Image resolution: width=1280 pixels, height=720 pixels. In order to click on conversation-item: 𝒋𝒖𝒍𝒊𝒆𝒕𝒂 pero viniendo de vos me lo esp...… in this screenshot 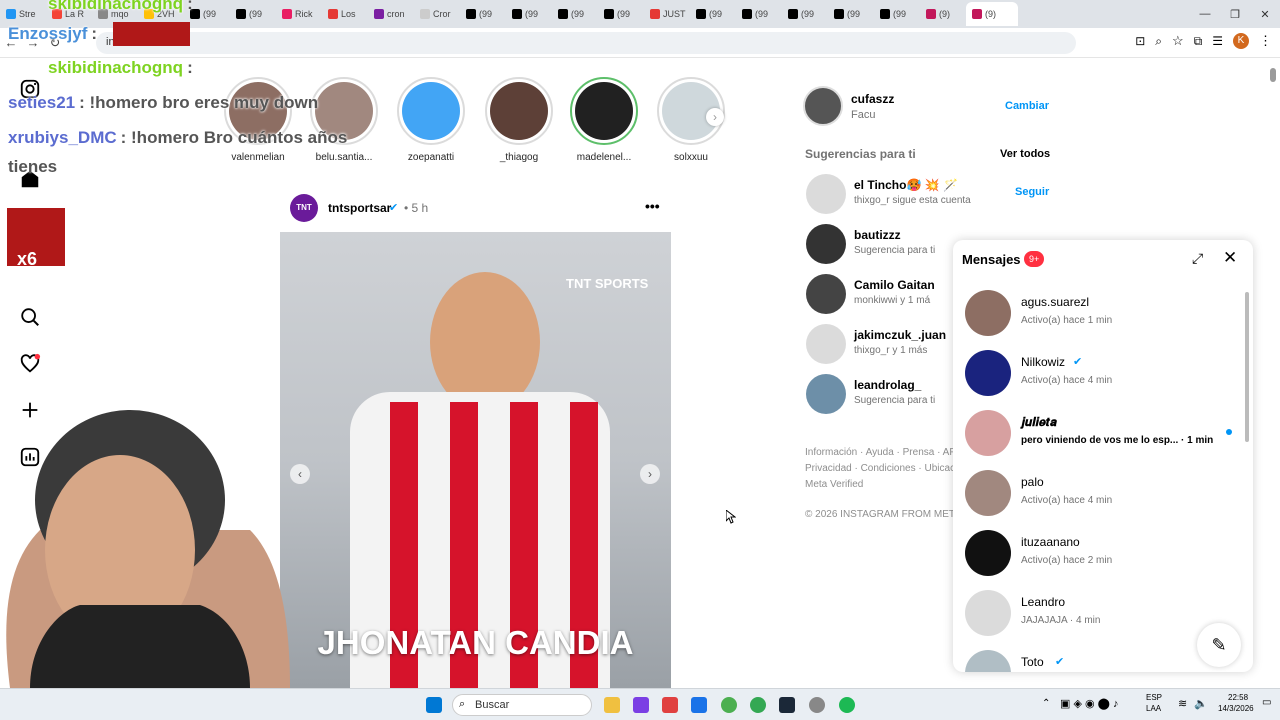, I will do `click(1105, 436)`.